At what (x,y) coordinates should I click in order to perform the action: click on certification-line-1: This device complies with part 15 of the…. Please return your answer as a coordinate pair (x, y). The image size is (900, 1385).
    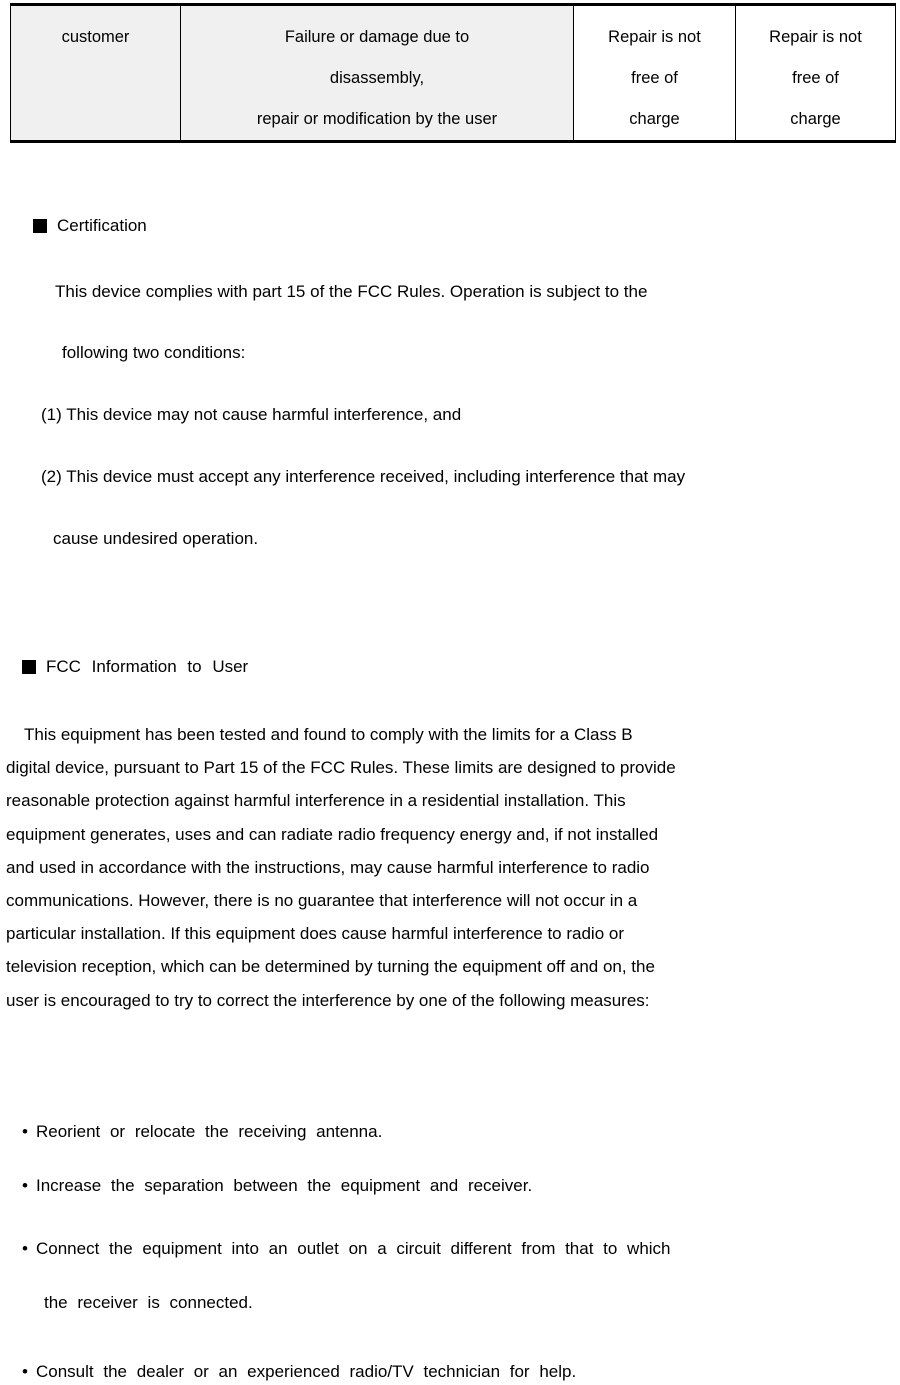
    Looking at the image, I should click on (351, 291).